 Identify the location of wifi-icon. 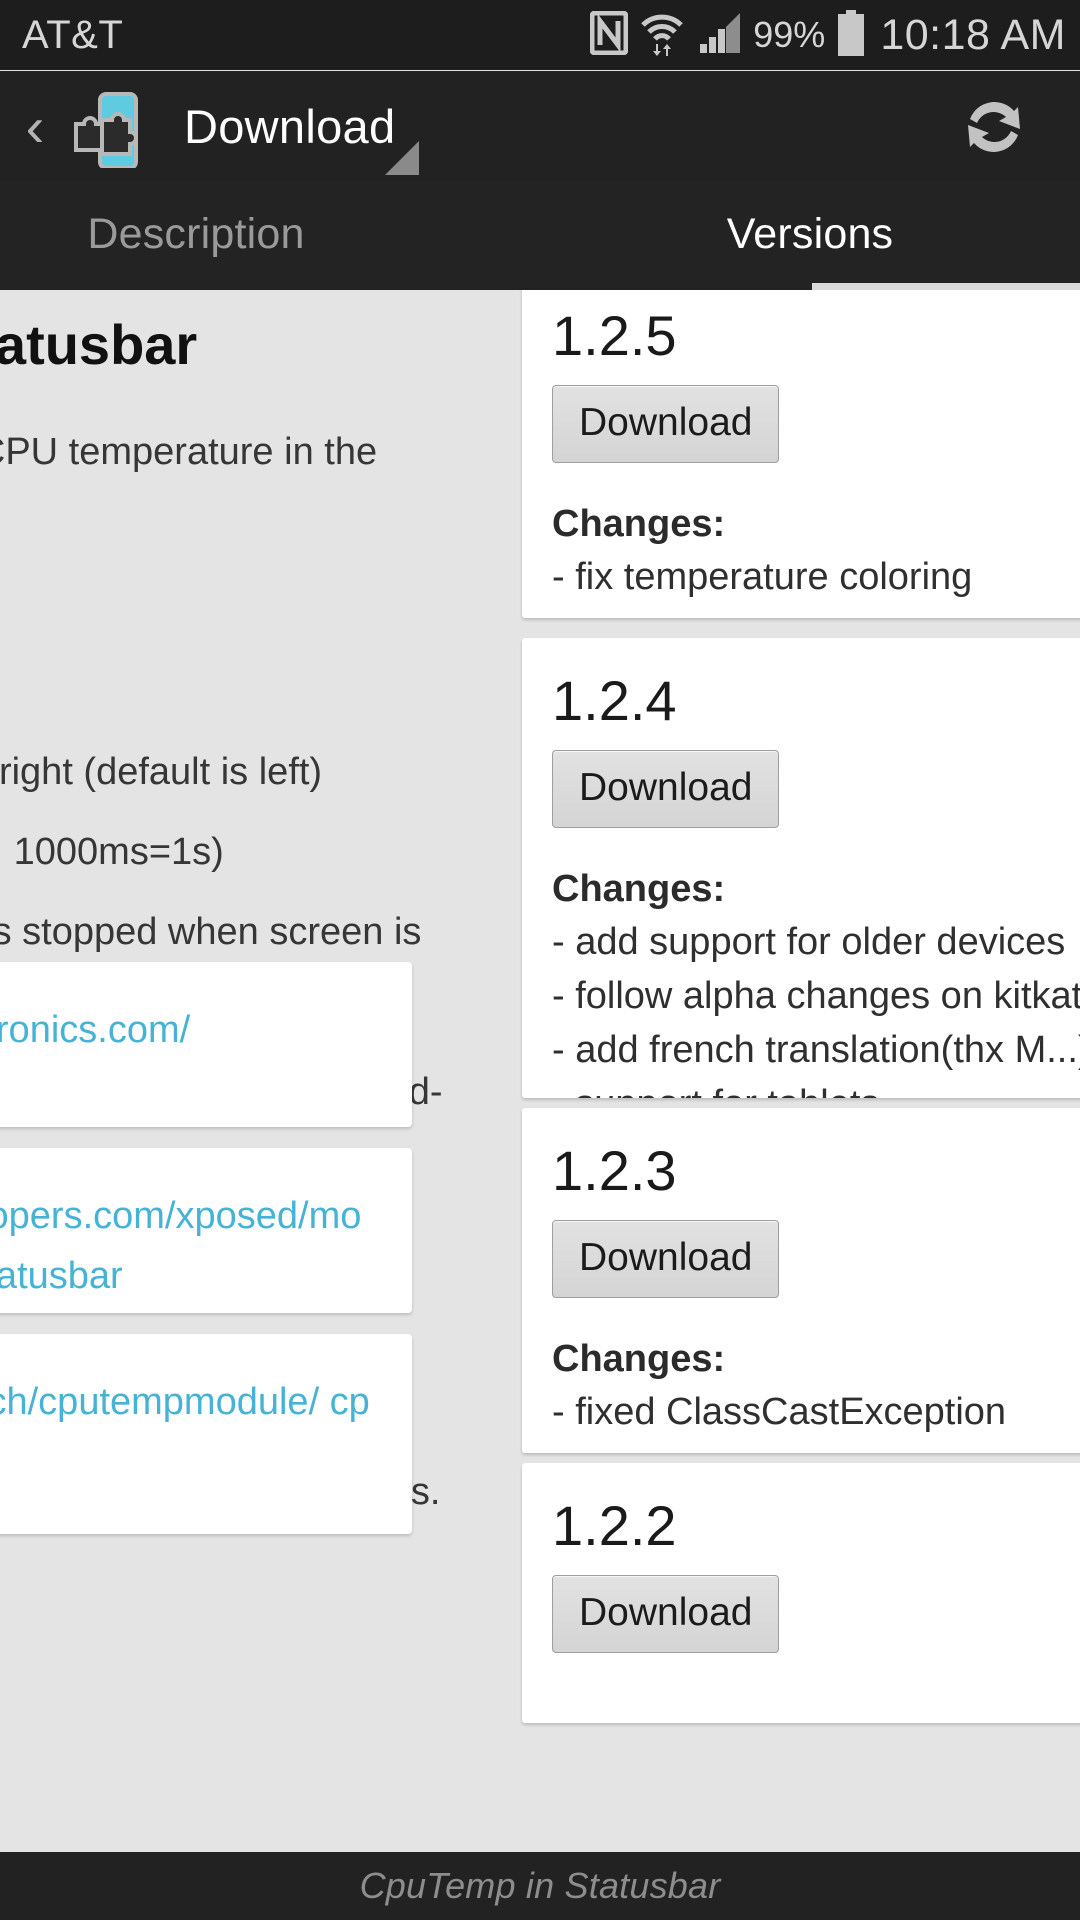
(662, 35).